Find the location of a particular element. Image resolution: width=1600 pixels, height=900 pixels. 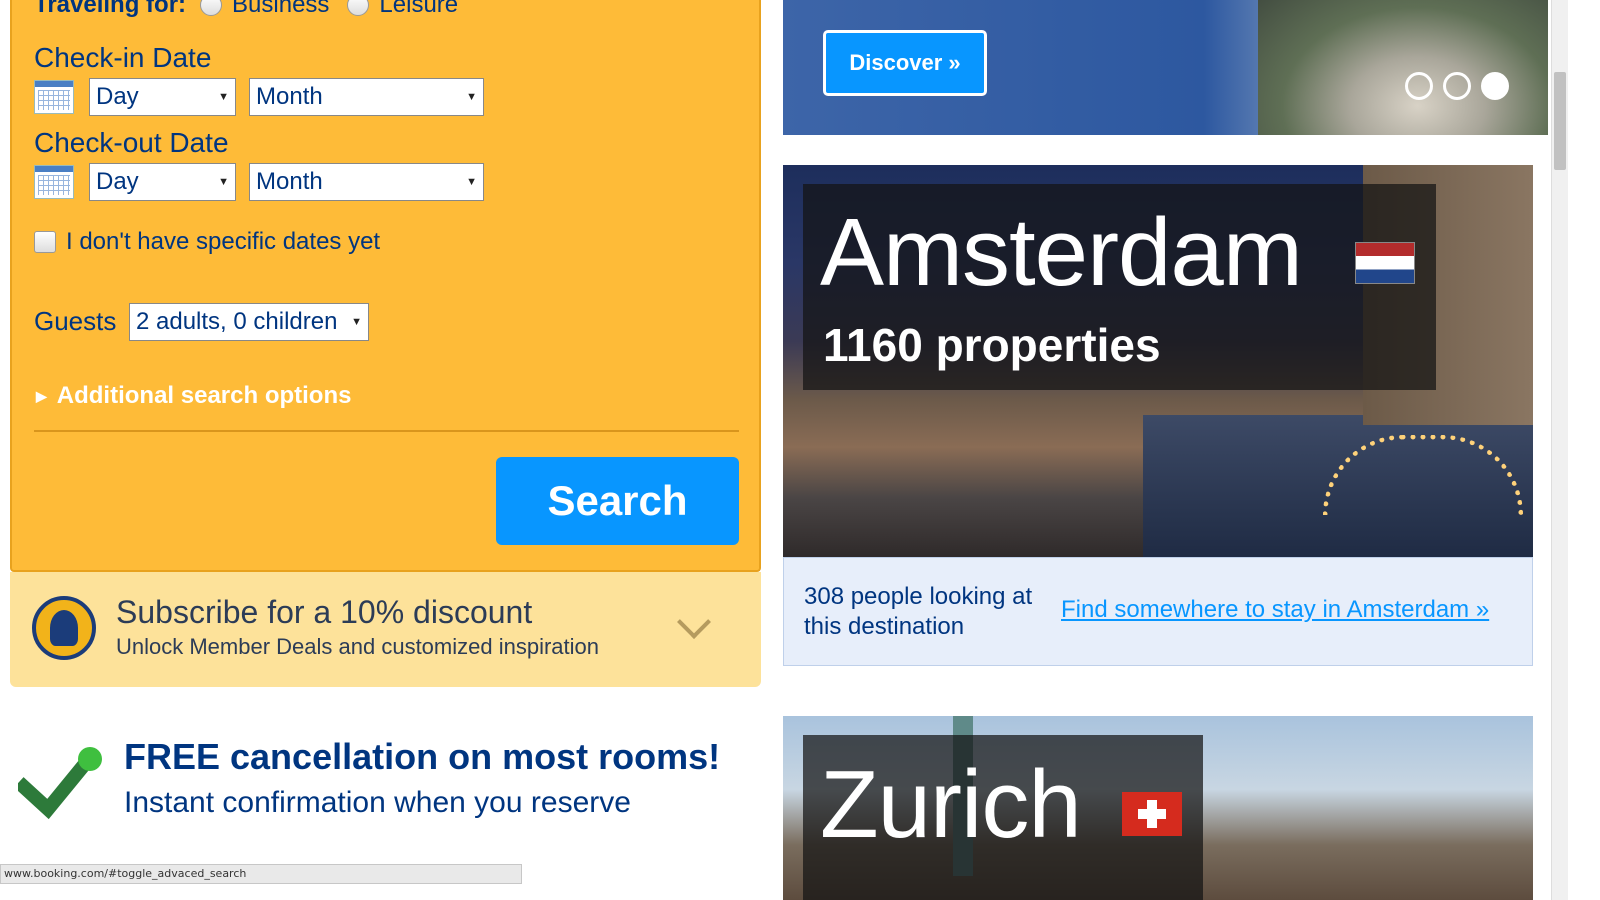

carousel-dots is located at coordinates (1457, 86).